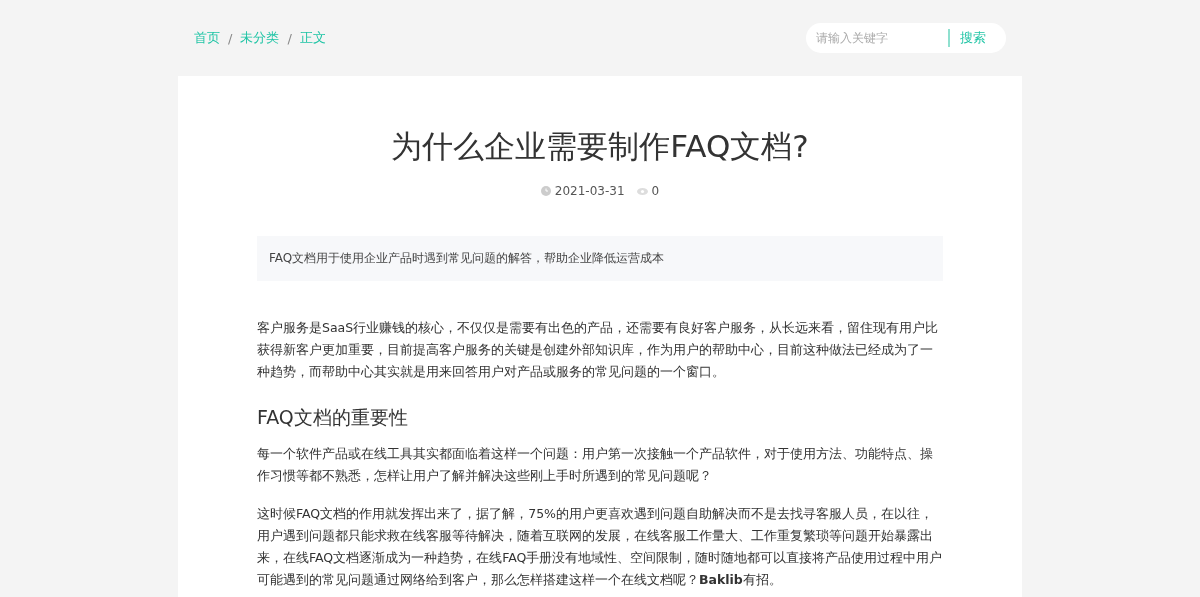 The width and height of the screenshot is (1200, 597). I want to click on article-title: 为什么企业需要制作FAQ文档?, so click(600, 146).